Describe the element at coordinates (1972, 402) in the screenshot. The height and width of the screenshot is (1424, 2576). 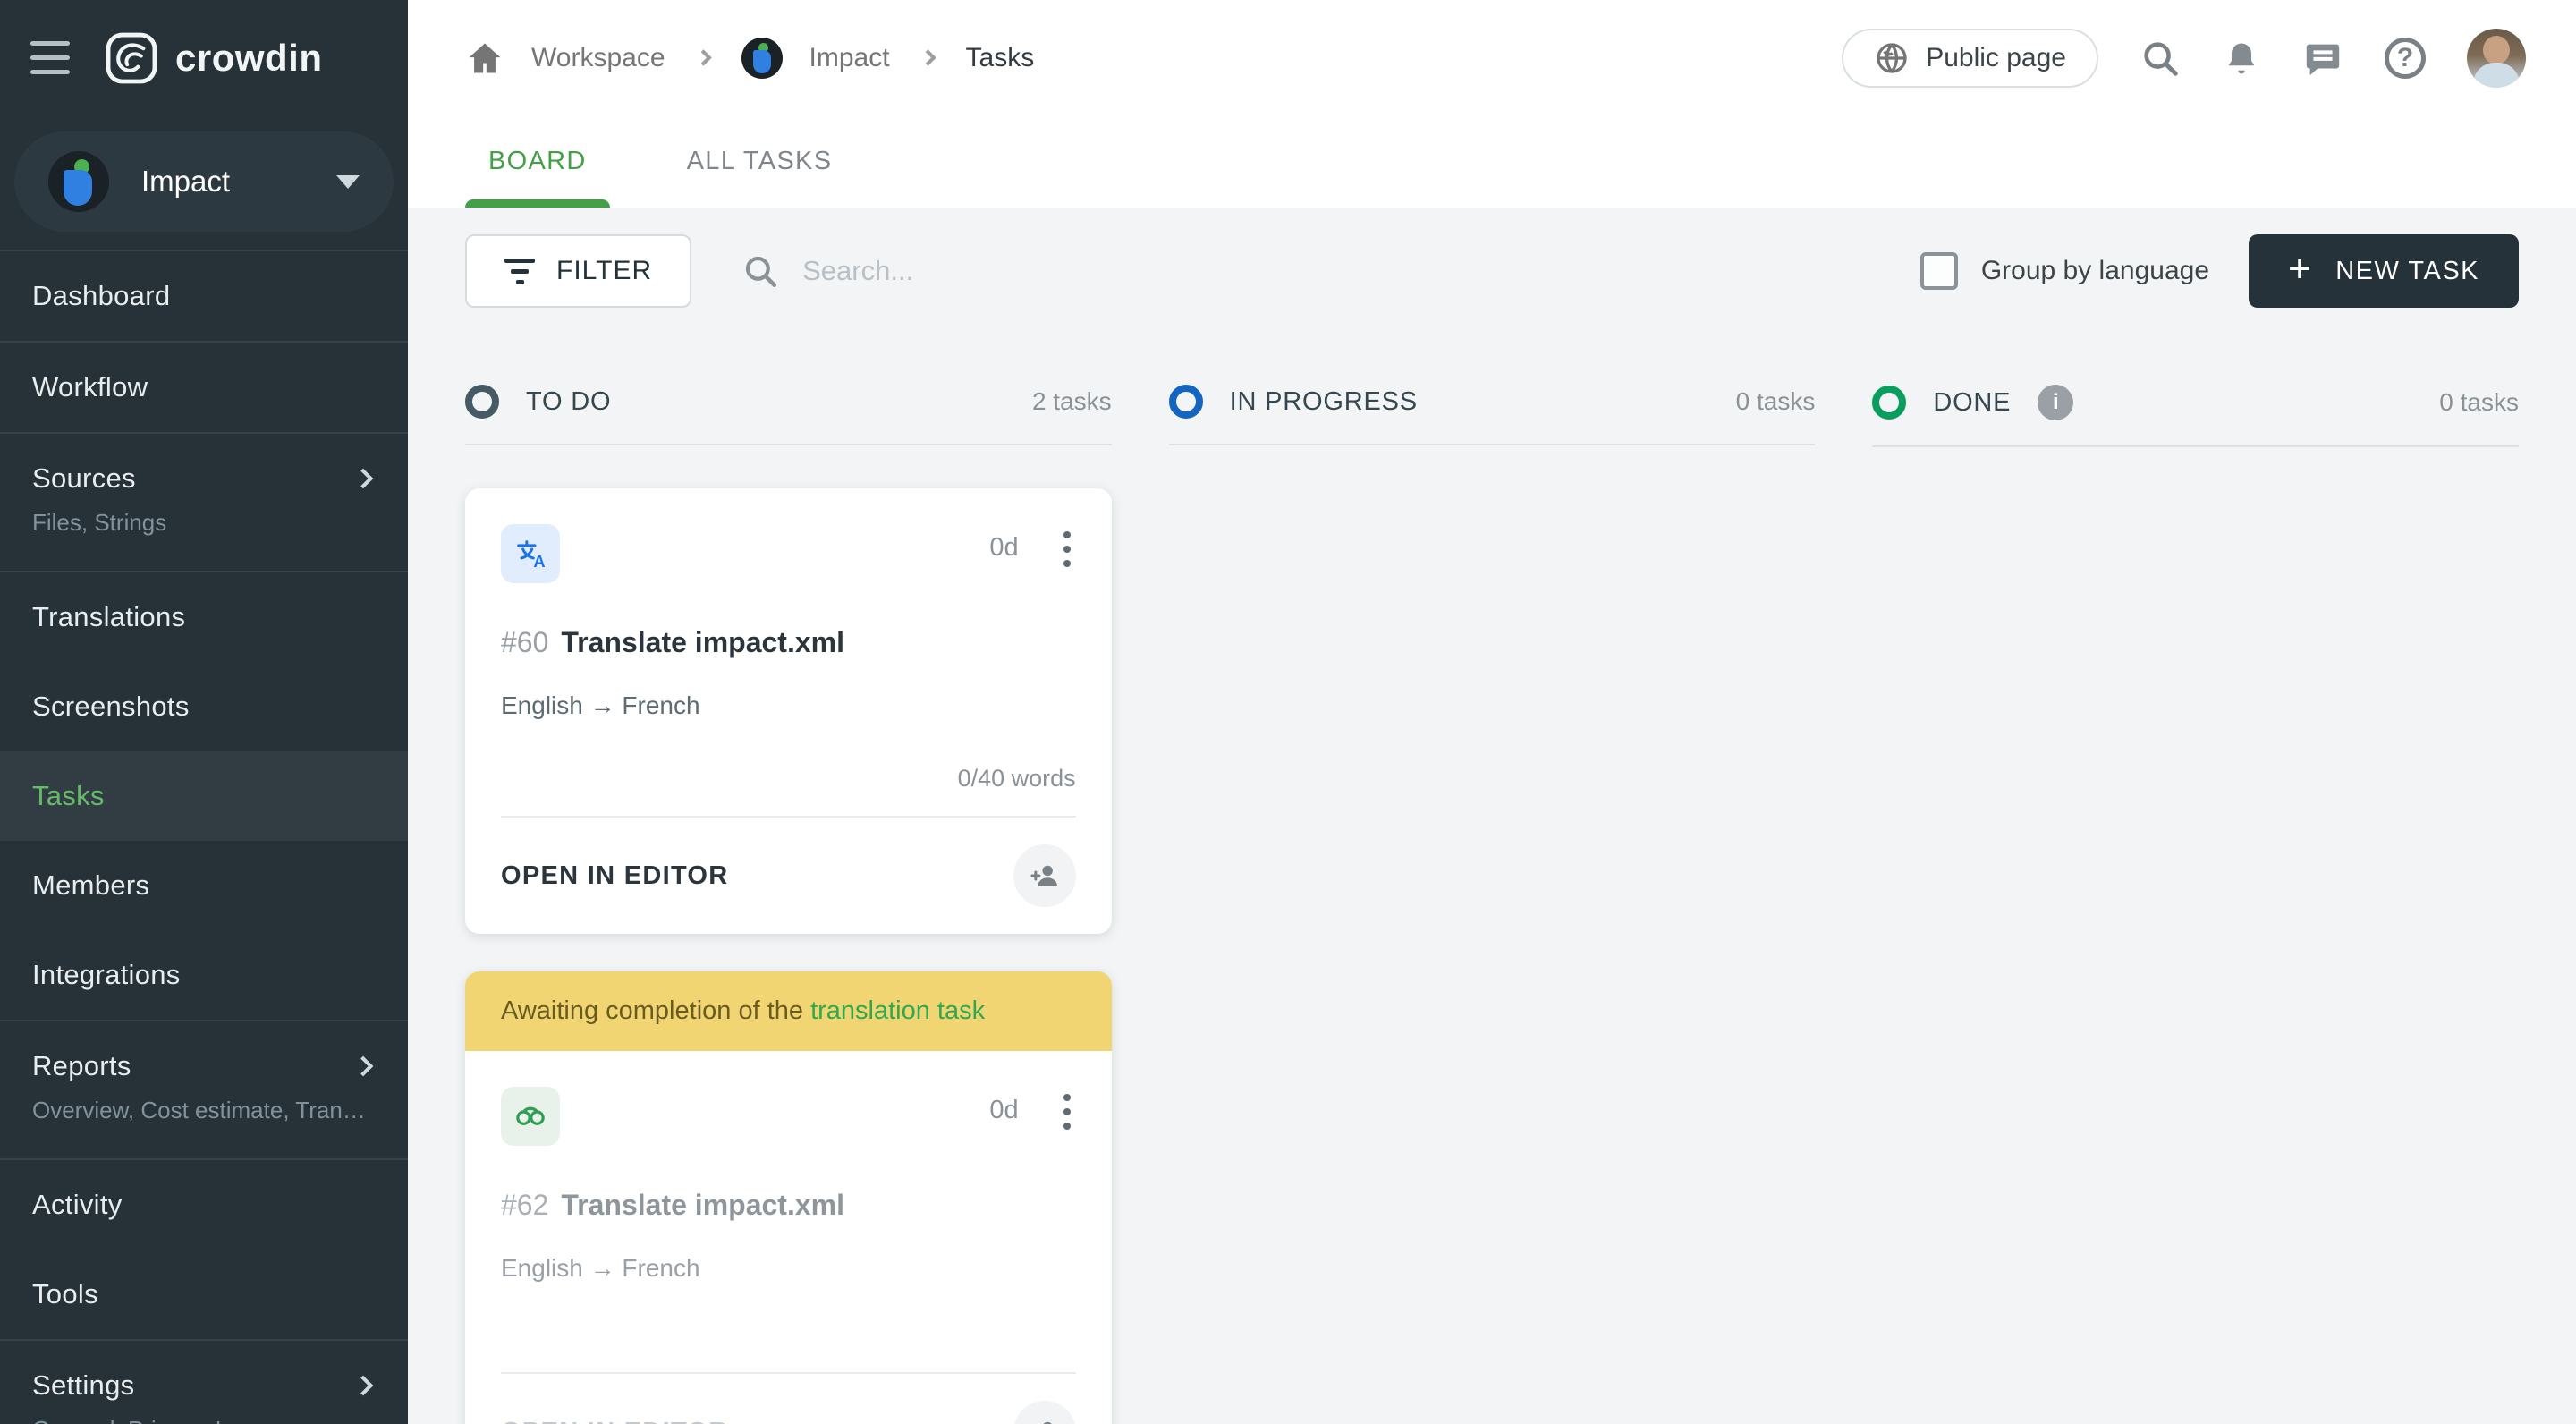
I see `column-done-title: DONE` at that location.